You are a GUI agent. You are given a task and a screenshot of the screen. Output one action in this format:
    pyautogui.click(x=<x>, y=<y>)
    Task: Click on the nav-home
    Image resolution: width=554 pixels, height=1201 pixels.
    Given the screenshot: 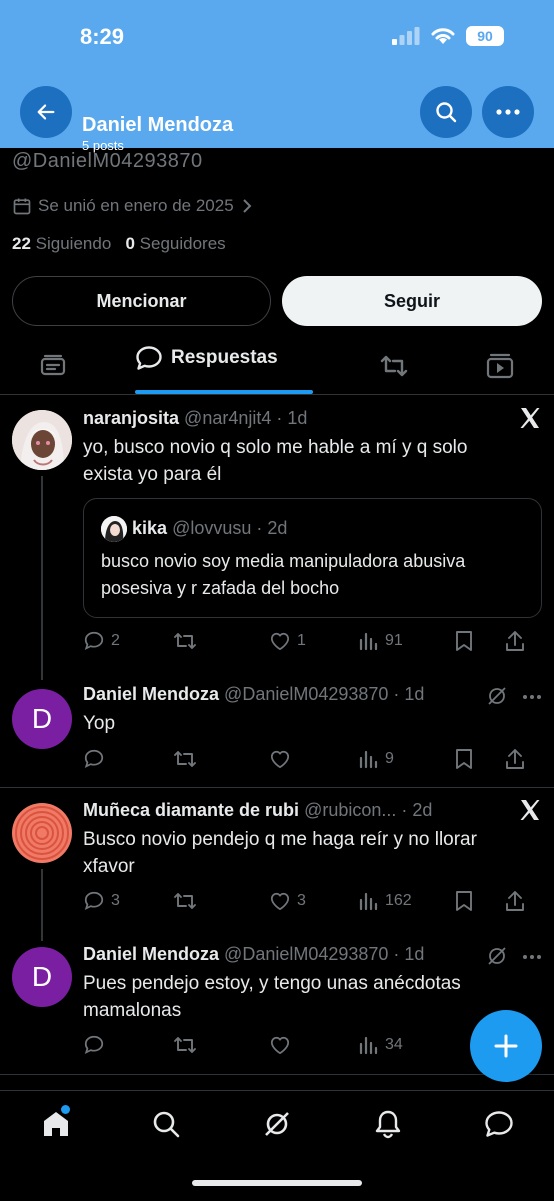 What is the action you would take?
    pyautogui.click(x=56, y=1124)
    